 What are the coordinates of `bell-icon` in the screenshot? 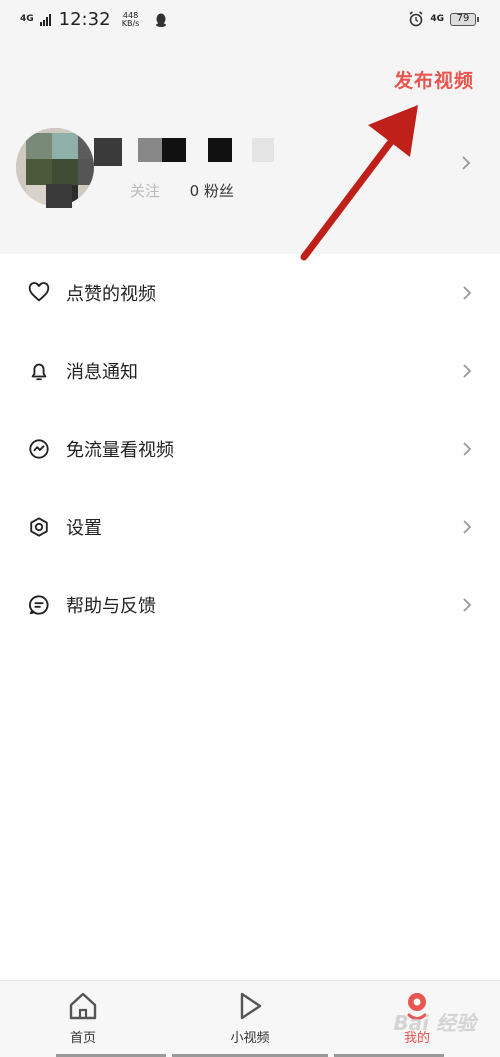 It's located at (39, 372).